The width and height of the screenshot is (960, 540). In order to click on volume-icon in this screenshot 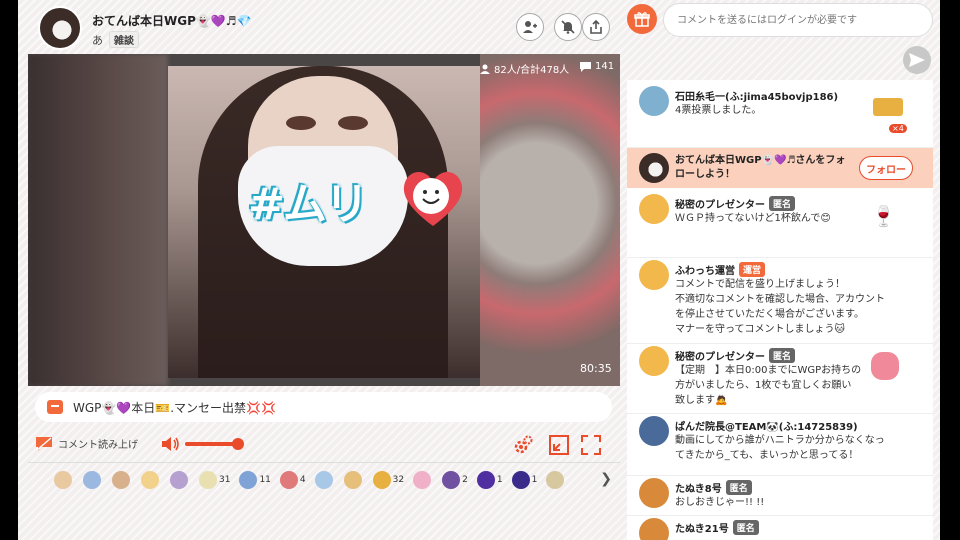, I will do `click(171, 444)`.